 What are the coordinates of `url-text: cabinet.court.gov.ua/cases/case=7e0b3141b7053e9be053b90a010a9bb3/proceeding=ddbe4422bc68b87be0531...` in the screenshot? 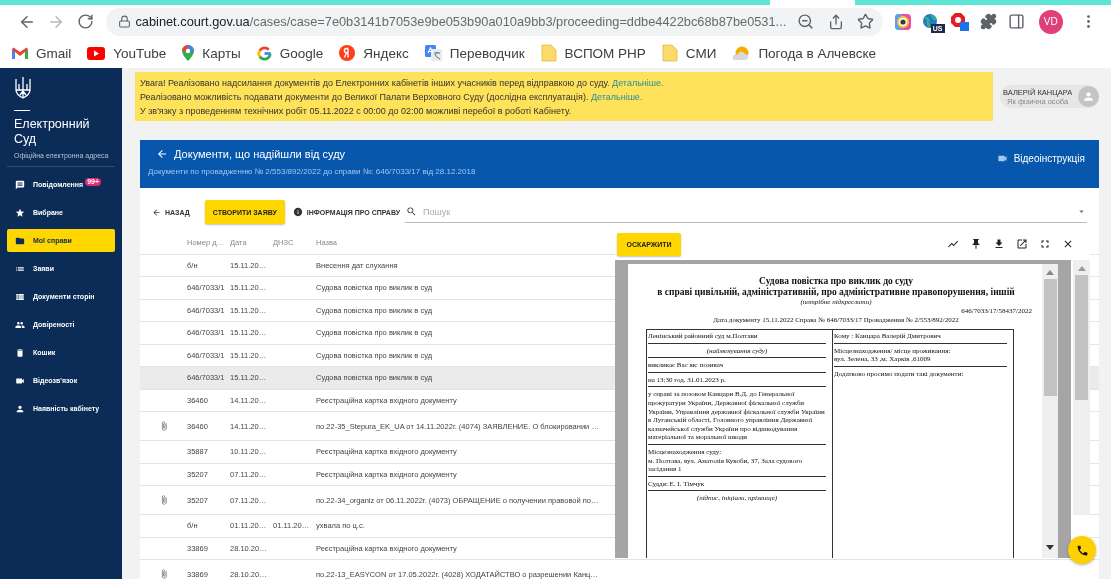 It's located at (461, 21).